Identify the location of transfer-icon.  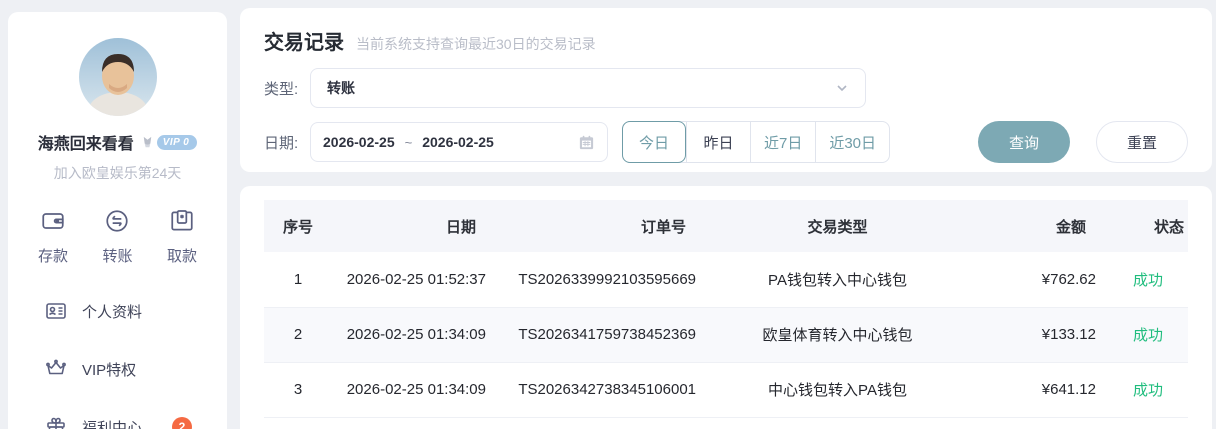
(117, 223).